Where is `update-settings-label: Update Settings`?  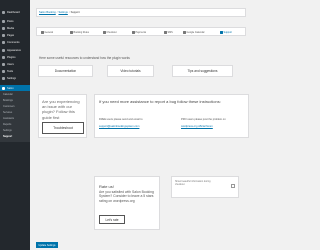 update-settings-label: Update Settings is located at coordinates (47, 245).